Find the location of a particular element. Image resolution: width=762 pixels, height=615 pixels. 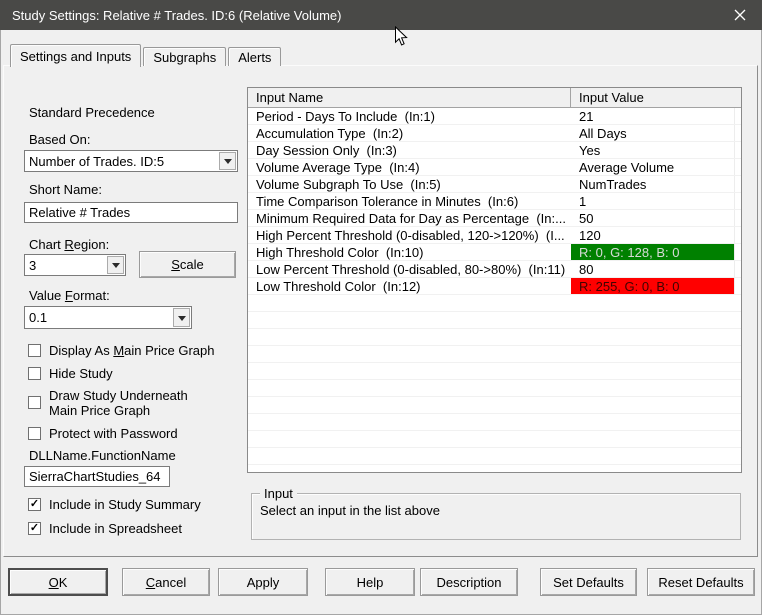

ok-button: OK is located at coordinates (58, 582).